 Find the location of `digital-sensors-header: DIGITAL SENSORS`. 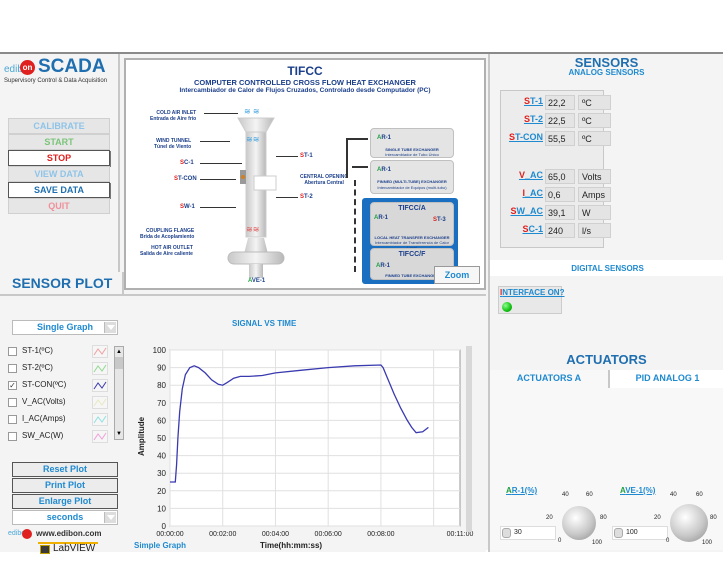

digital-sensors-header: DIGITAL SENSORS is located at coordinates (606, 268).